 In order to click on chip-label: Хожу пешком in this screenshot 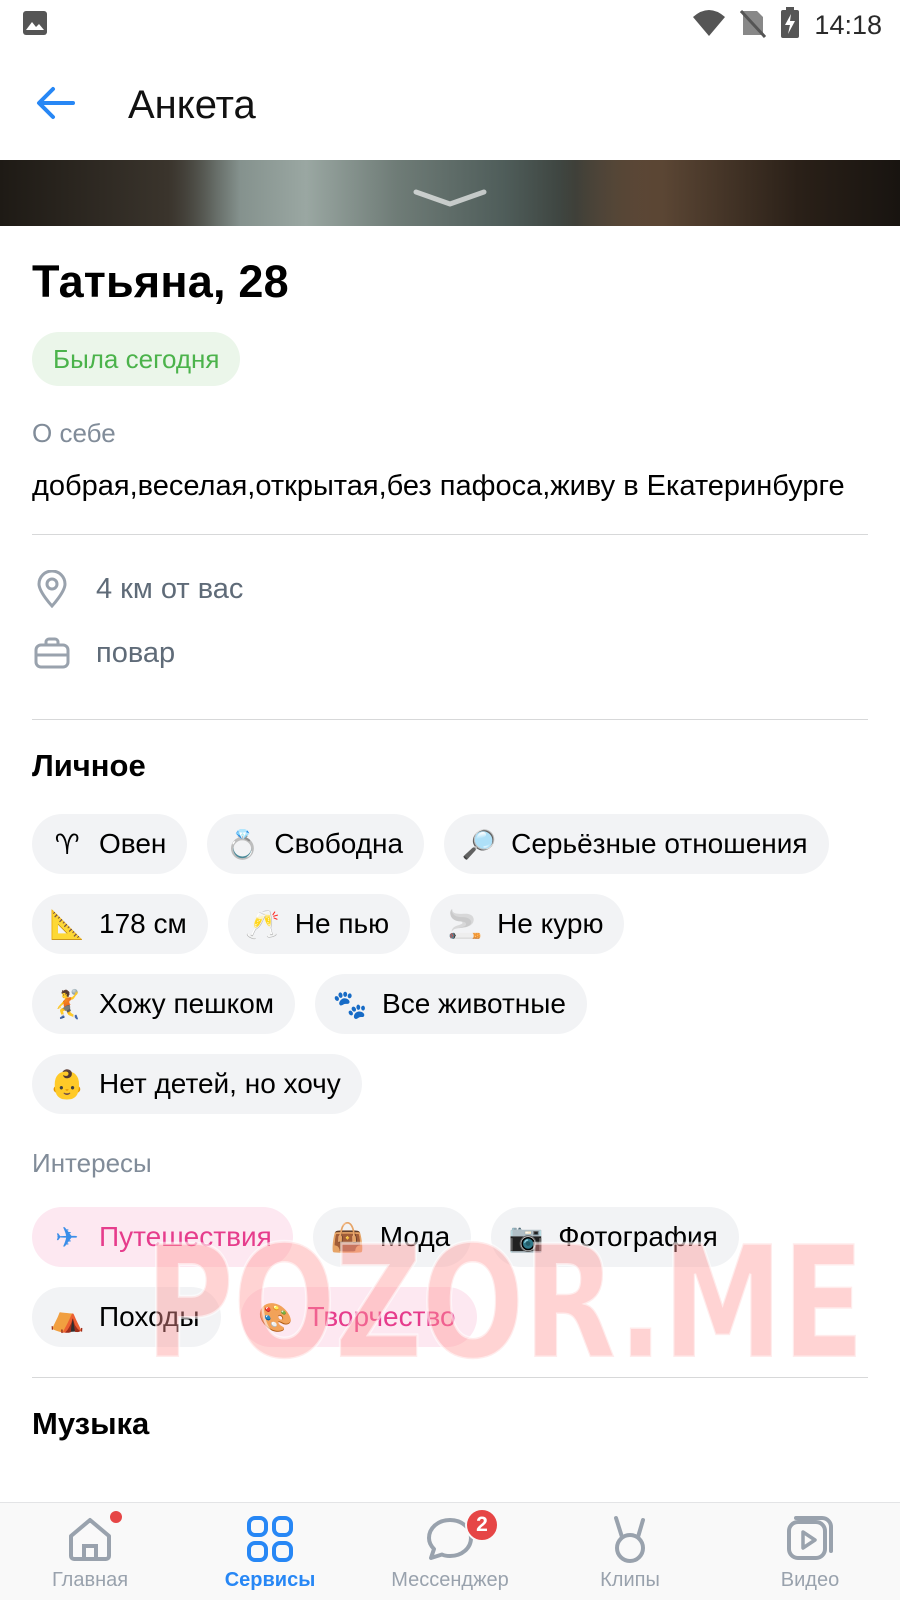, I will do `click(187, 1003)`.